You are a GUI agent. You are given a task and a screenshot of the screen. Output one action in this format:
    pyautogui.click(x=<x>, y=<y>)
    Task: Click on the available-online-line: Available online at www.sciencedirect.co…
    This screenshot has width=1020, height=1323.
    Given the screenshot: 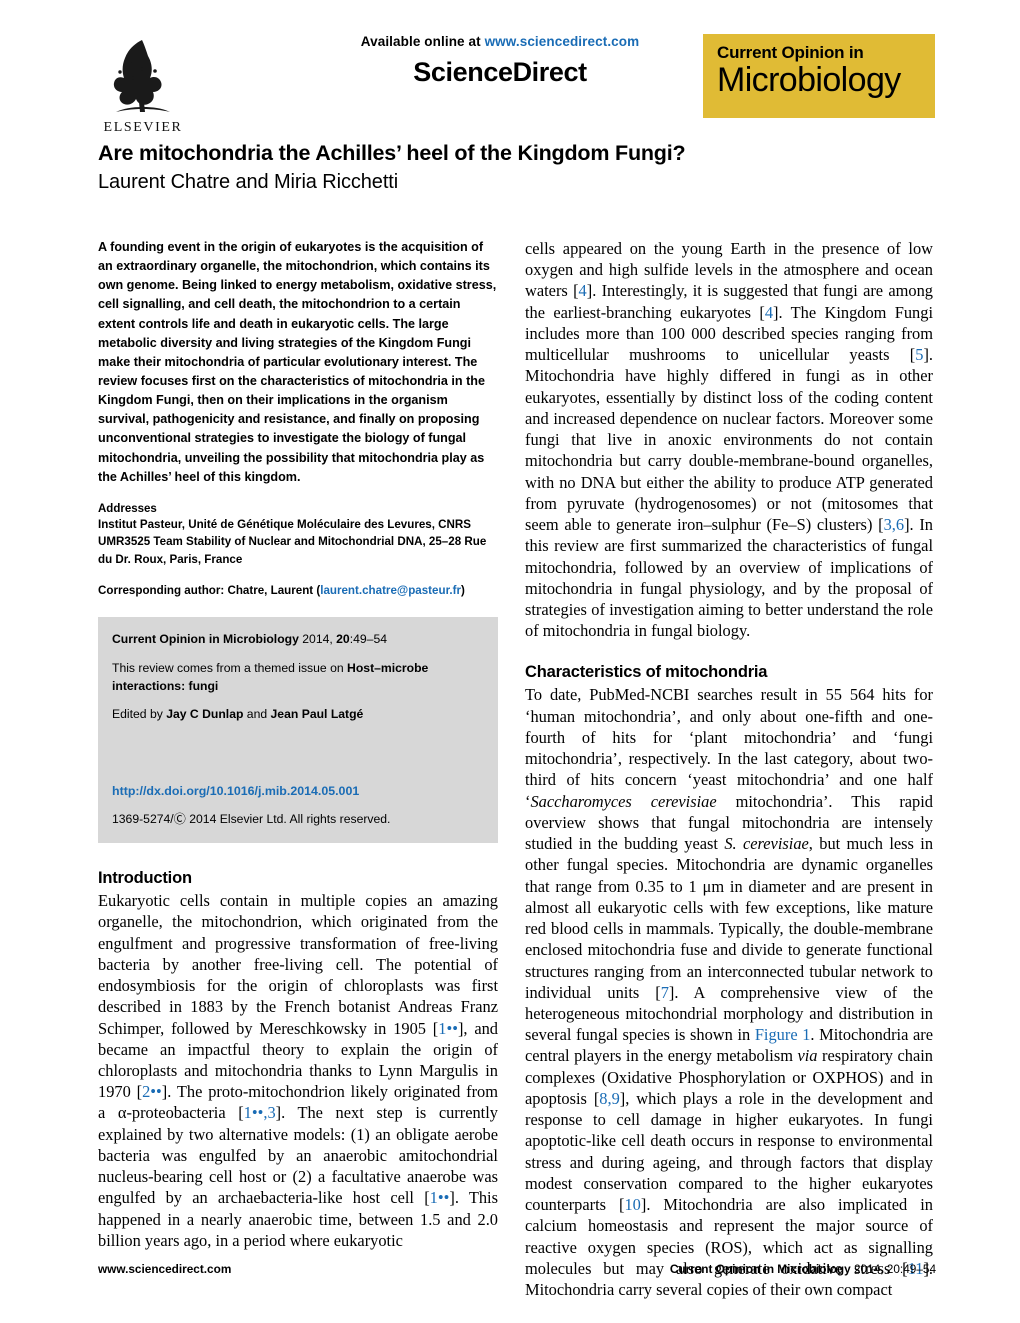 What is the action you would take?
    pyautogui.click(x=500, y=41)
    